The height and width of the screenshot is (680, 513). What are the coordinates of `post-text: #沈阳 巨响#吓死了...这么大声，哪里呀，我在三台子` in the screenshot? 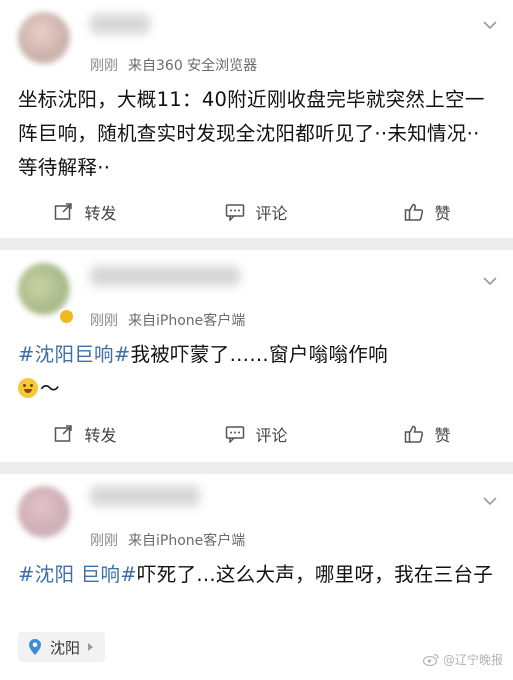 It's located at (258, 575).